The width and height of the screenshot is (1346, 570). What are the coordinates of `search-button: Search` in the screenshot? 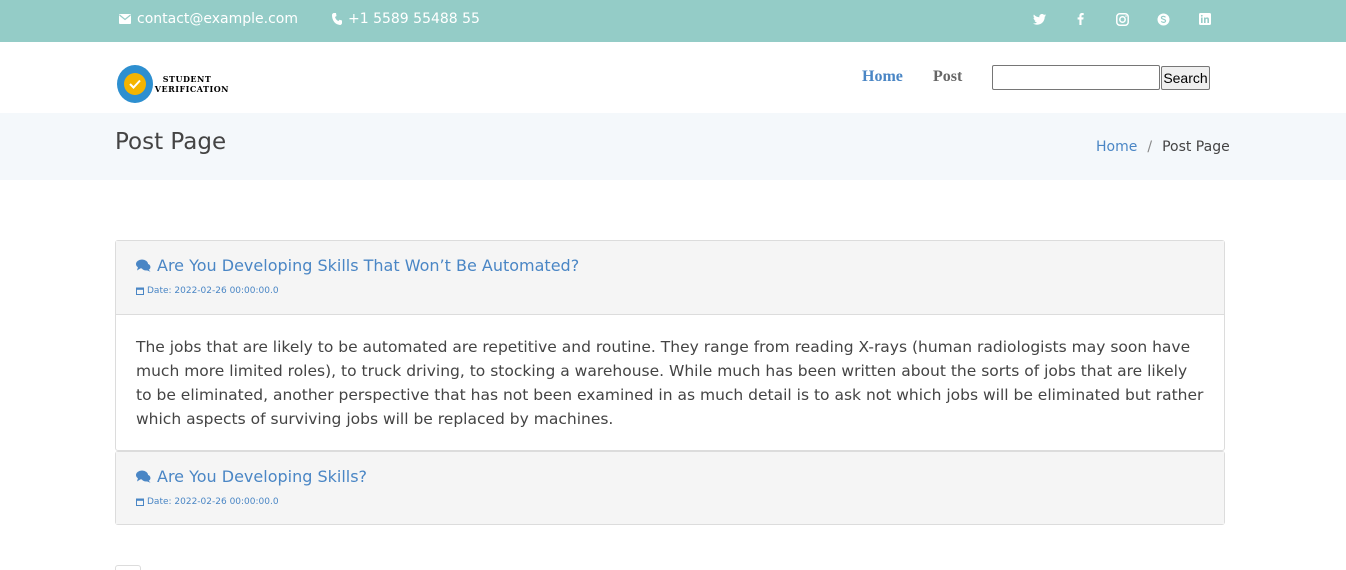 It's located at (1185, 78).